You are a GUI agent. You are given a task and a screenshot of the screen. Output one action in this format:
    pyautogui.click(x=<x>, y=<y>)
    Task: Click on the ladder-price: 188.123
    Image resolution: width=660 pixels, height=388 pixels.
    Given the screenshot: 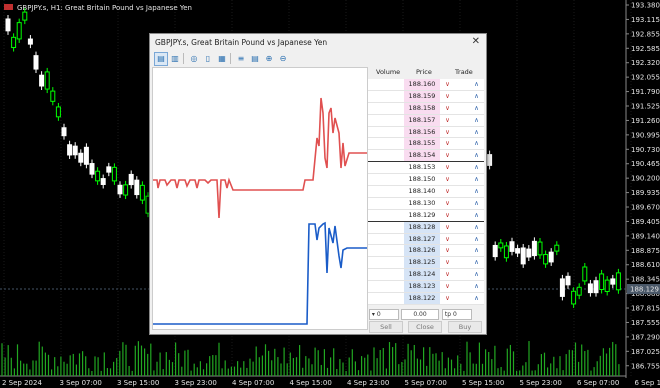 What is the action you would take?
    pyautogui.click(x=422, y=287)
    